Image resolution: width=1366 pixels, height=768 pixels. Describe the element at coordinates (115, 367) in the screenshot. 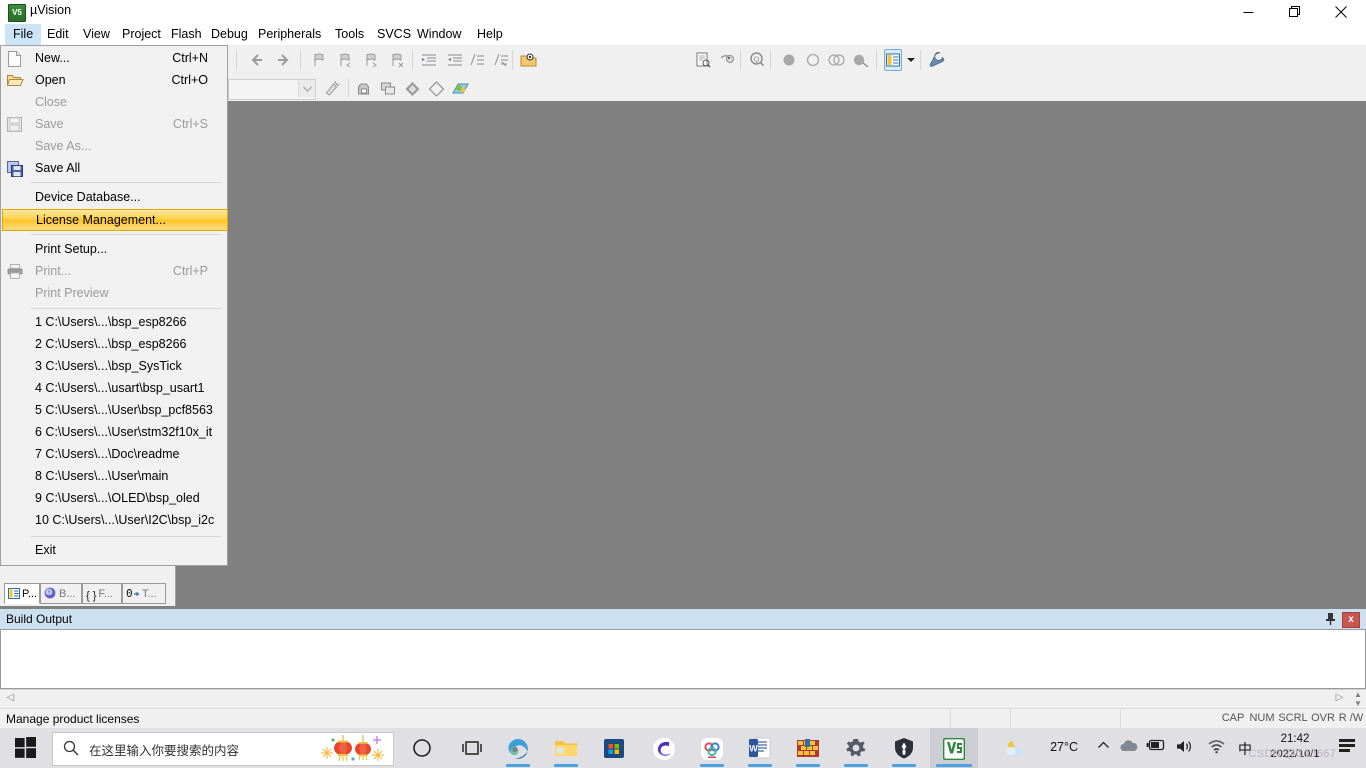

I see `recent-file-3: 3 C:\Users\...\bsp_SysTick` at that location.